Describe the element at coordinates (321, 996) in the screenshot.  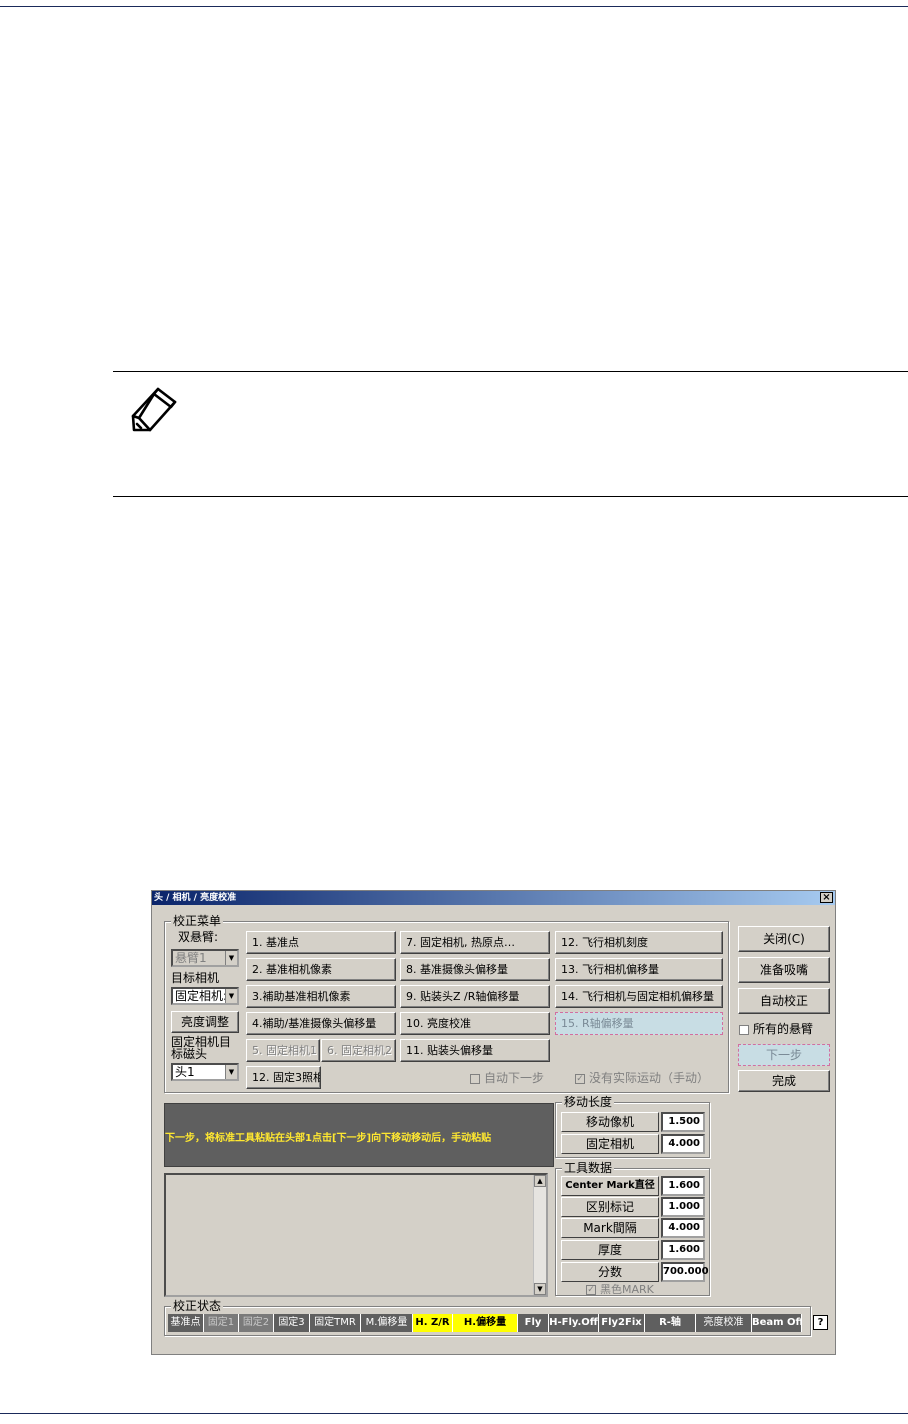
I see `calib-aux-reference-camera-pixel-button: 3.補助基准相机像素` at that location.